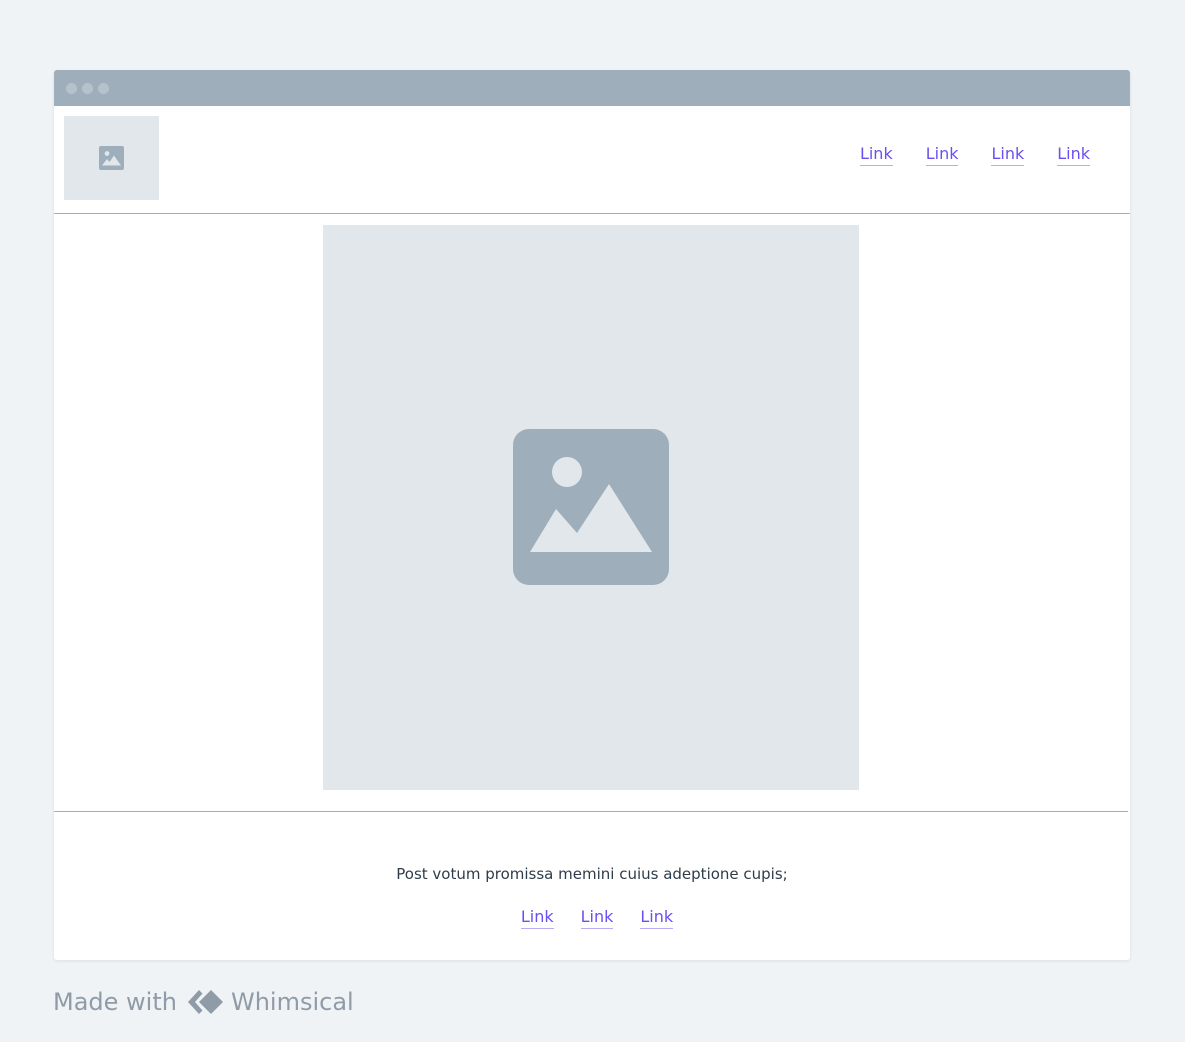  I want to click on made-with-badge: Made with Whimsical, so click(203, 1002).